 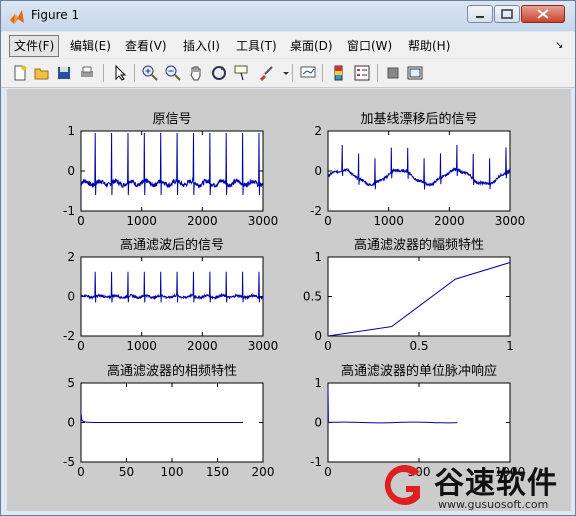 I want to click on x-tick-label: 500, so click(x=419, y=472).